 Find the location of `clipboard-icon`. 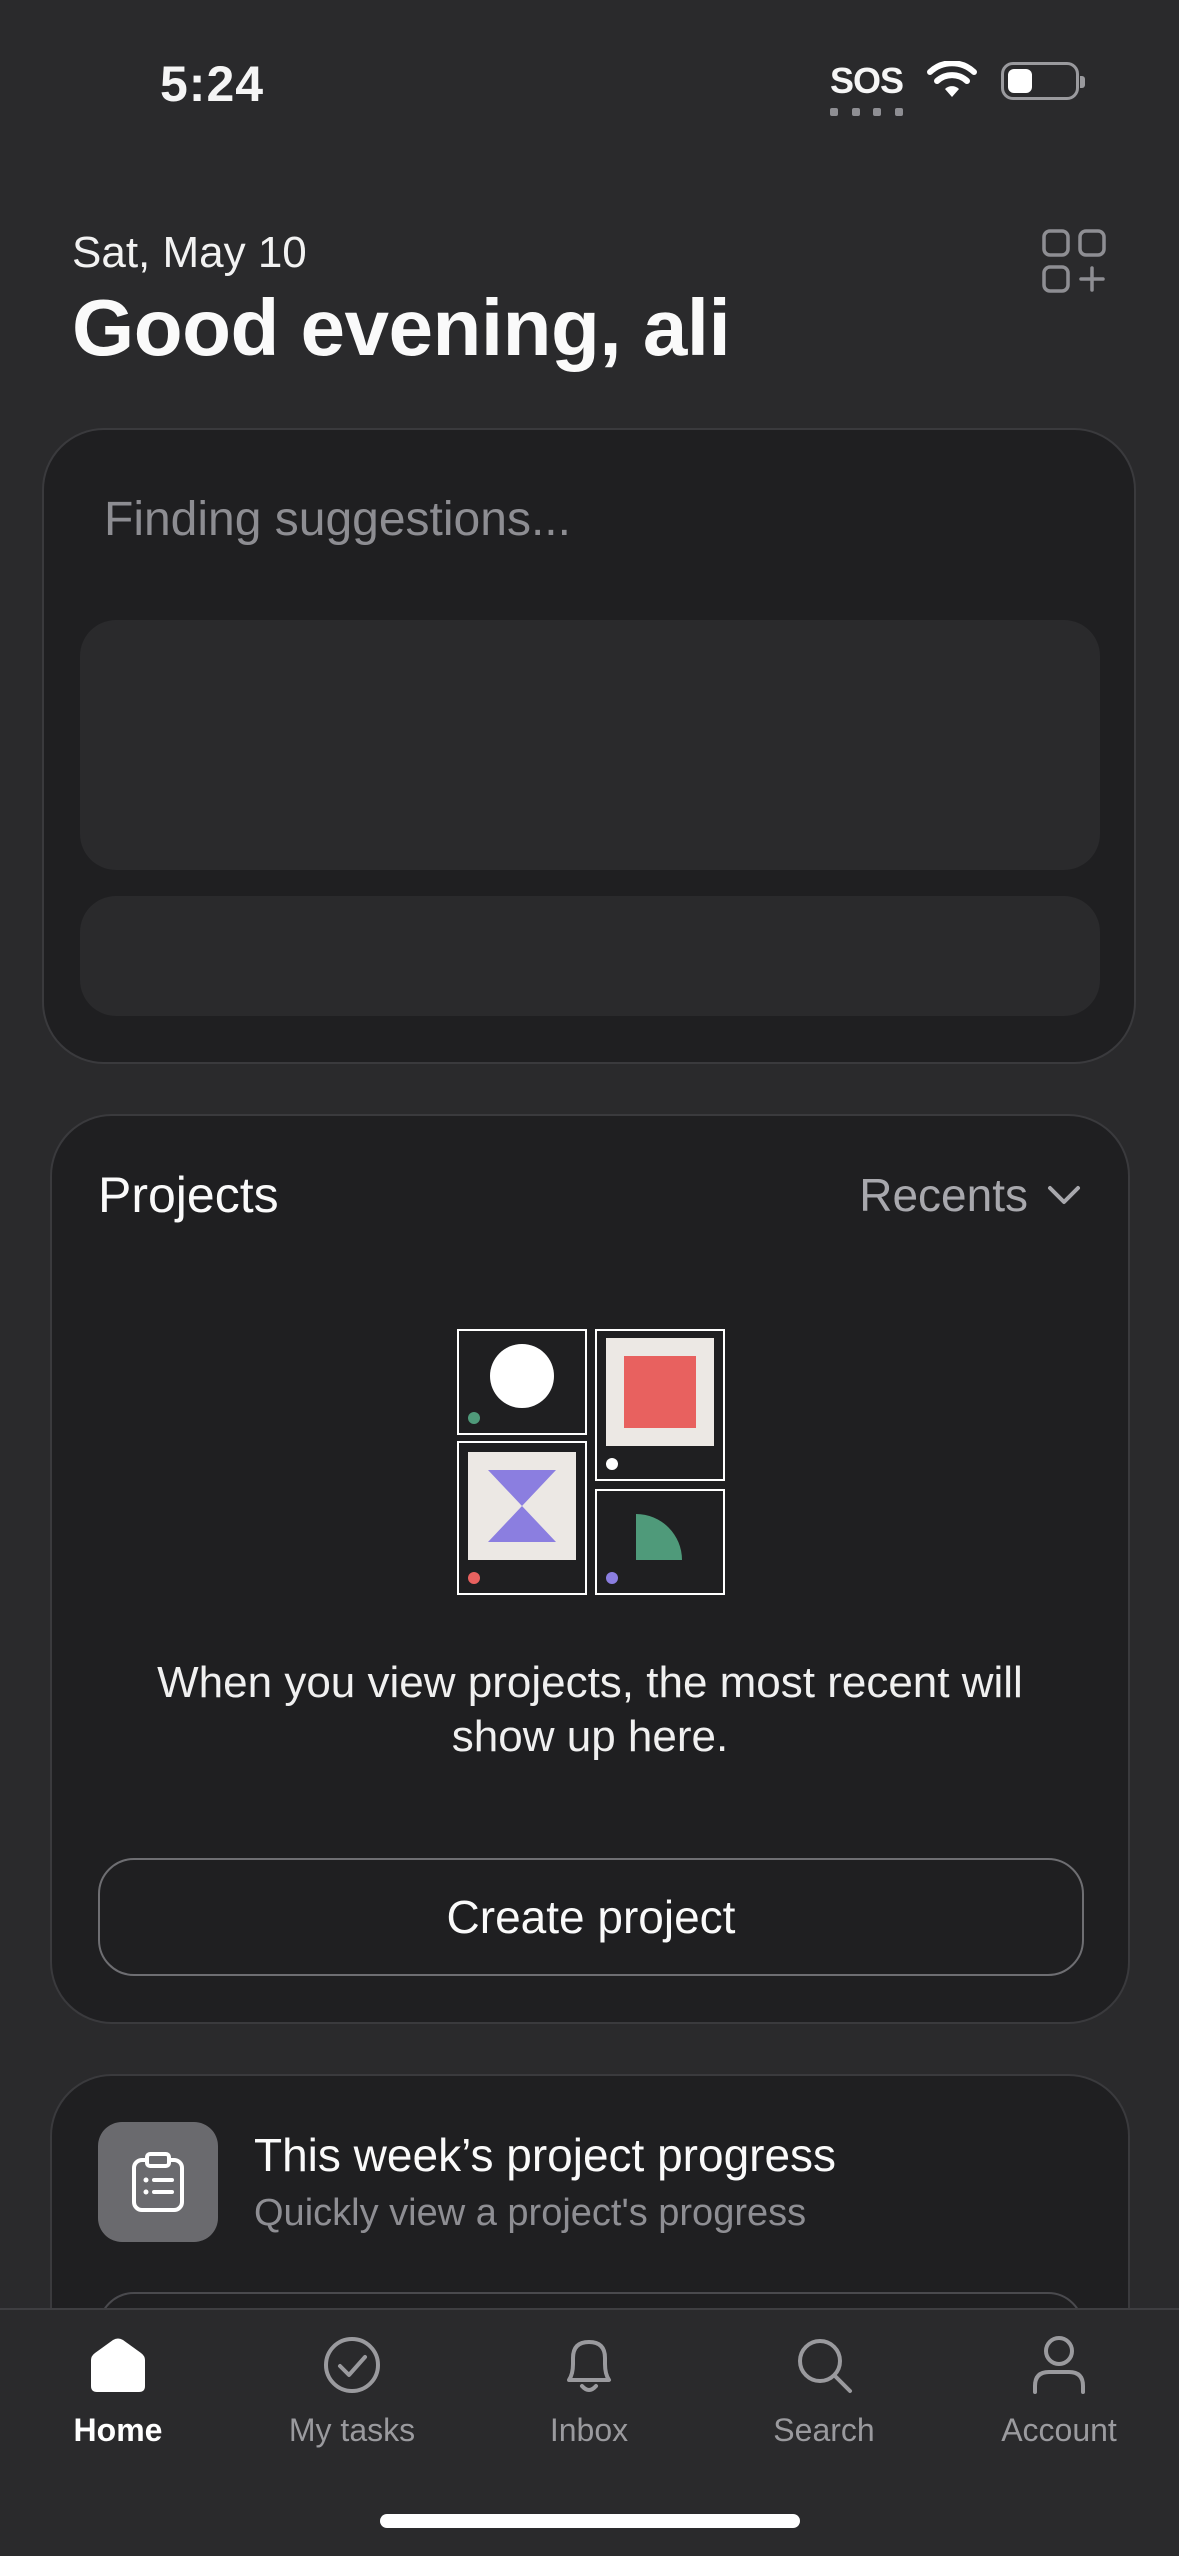

clipboard-icon is located at coordinates (158, 2182).